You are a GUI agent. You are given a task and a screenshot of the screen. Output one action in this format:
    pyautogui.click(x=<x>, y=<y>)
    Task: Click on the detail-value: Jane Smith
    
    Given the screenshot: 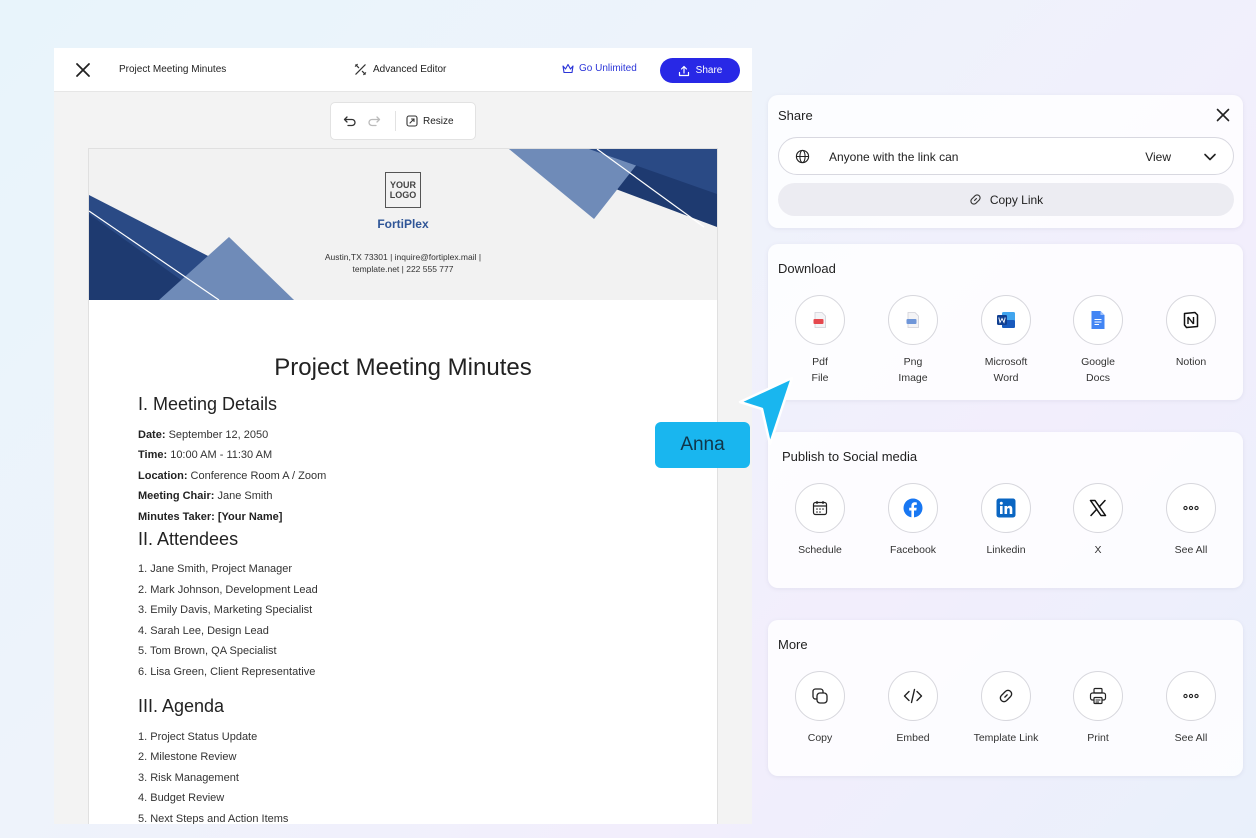 What is the action you would take?
    pyautogui.click(x=243, y=496)
    